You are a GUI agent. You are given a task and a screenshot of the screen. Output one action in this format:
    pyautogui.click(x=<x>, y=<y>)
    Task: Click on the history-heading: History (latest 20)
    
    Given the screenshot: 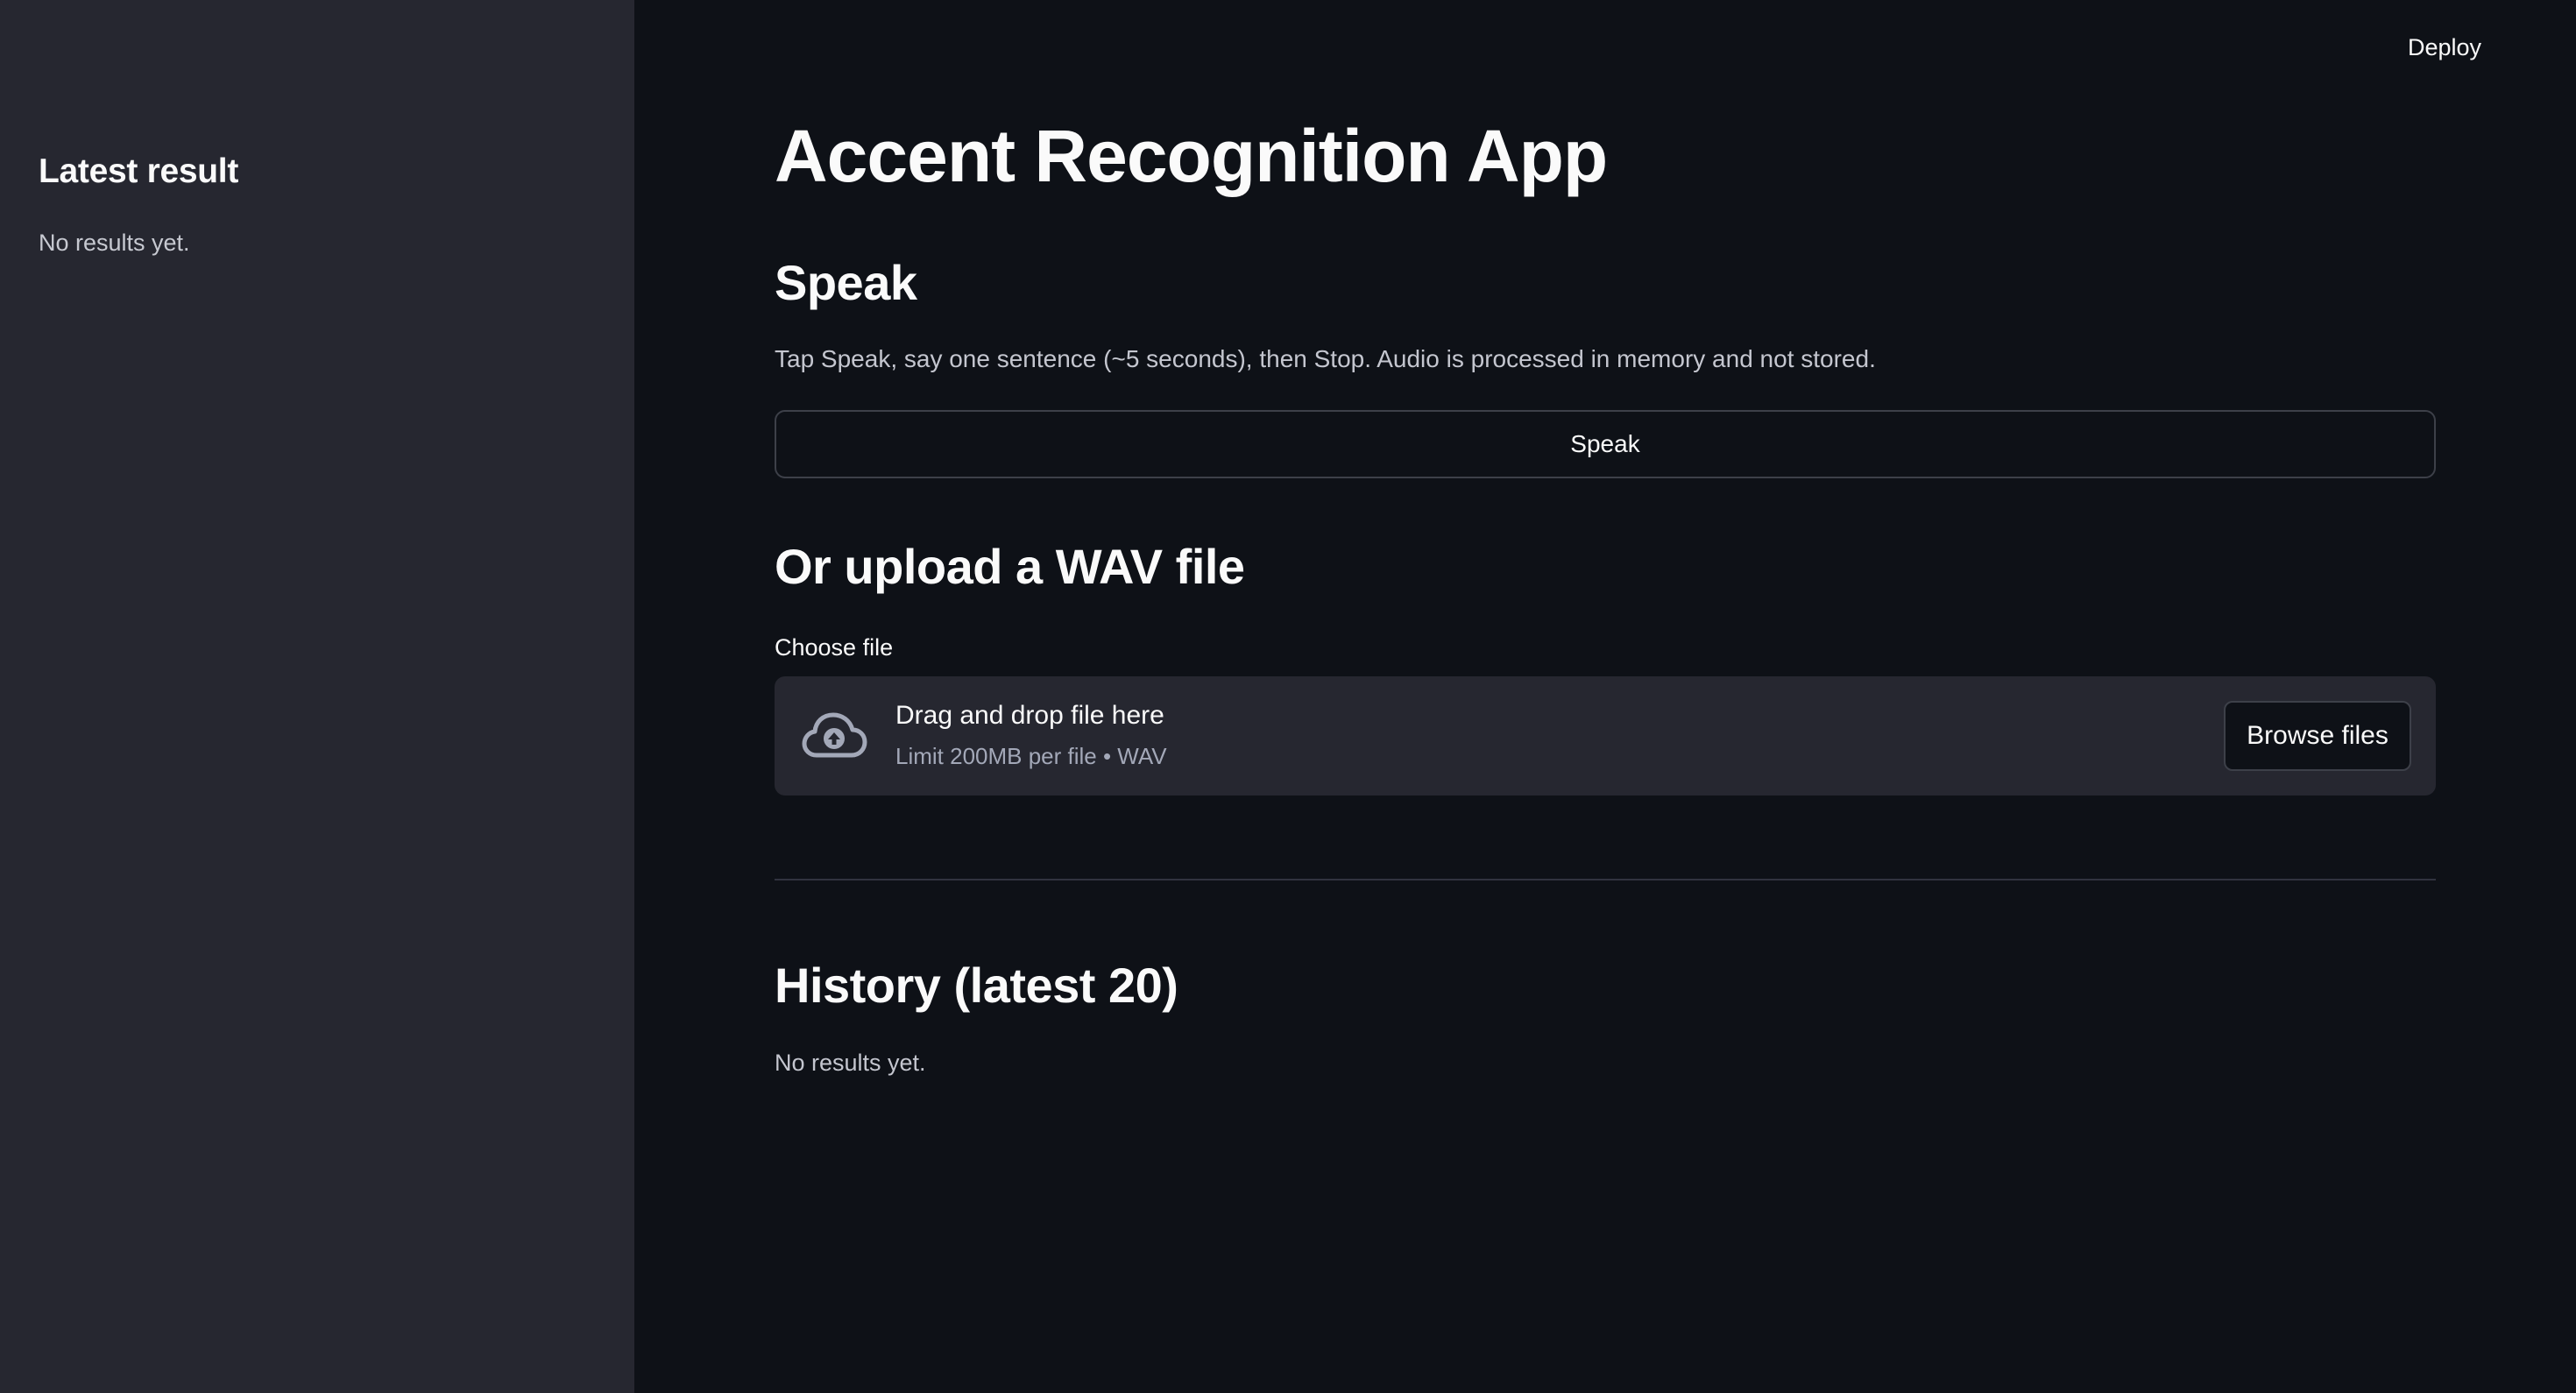 What is the action you would take?
    pyautogui.click(x=976, y=986)
    